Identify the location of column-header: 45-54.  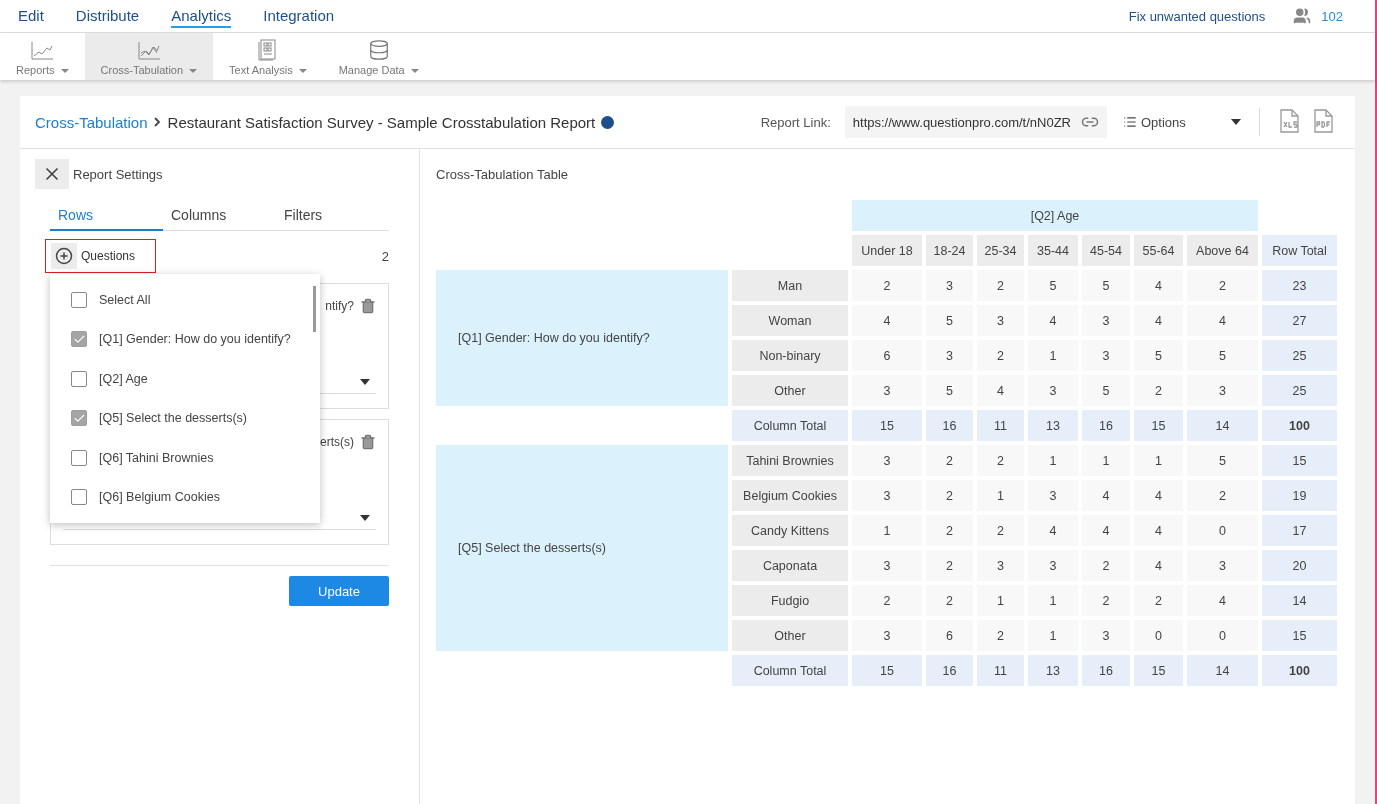
(1106, 250).